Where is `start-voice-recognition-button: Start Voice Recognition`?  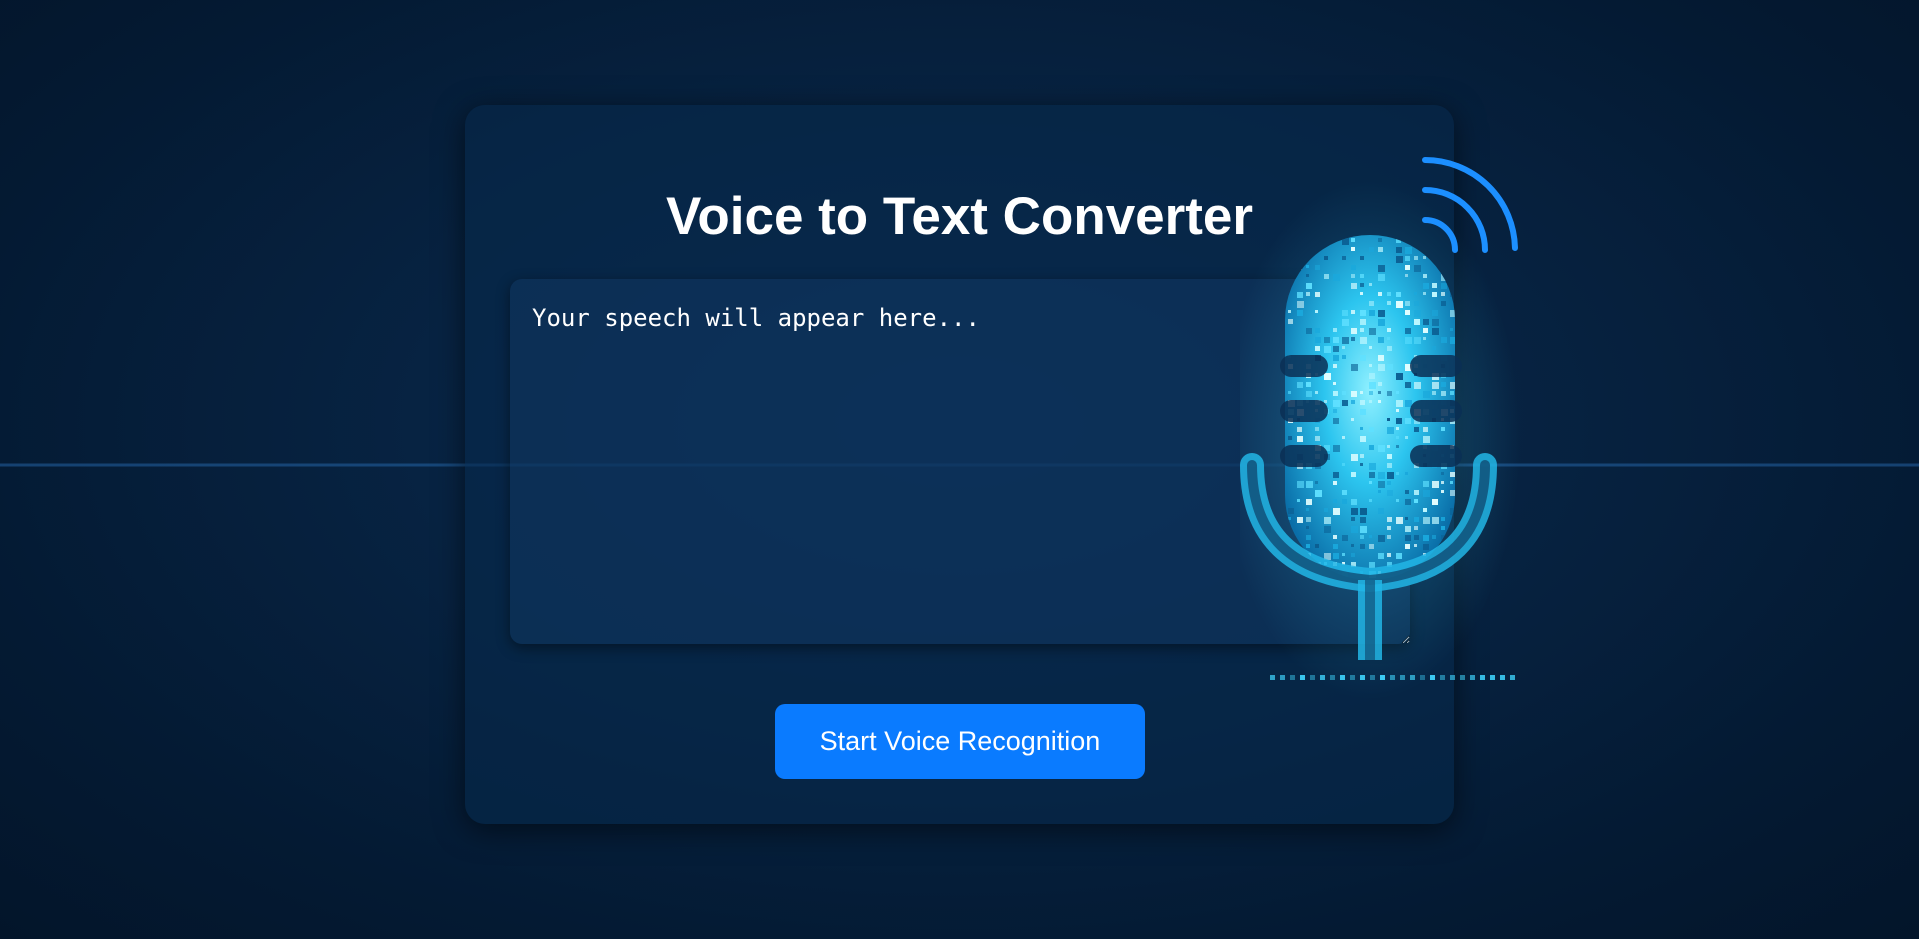
start-voice-recognition-button: Start Voice Recognition is located at coordinates (960, 741).